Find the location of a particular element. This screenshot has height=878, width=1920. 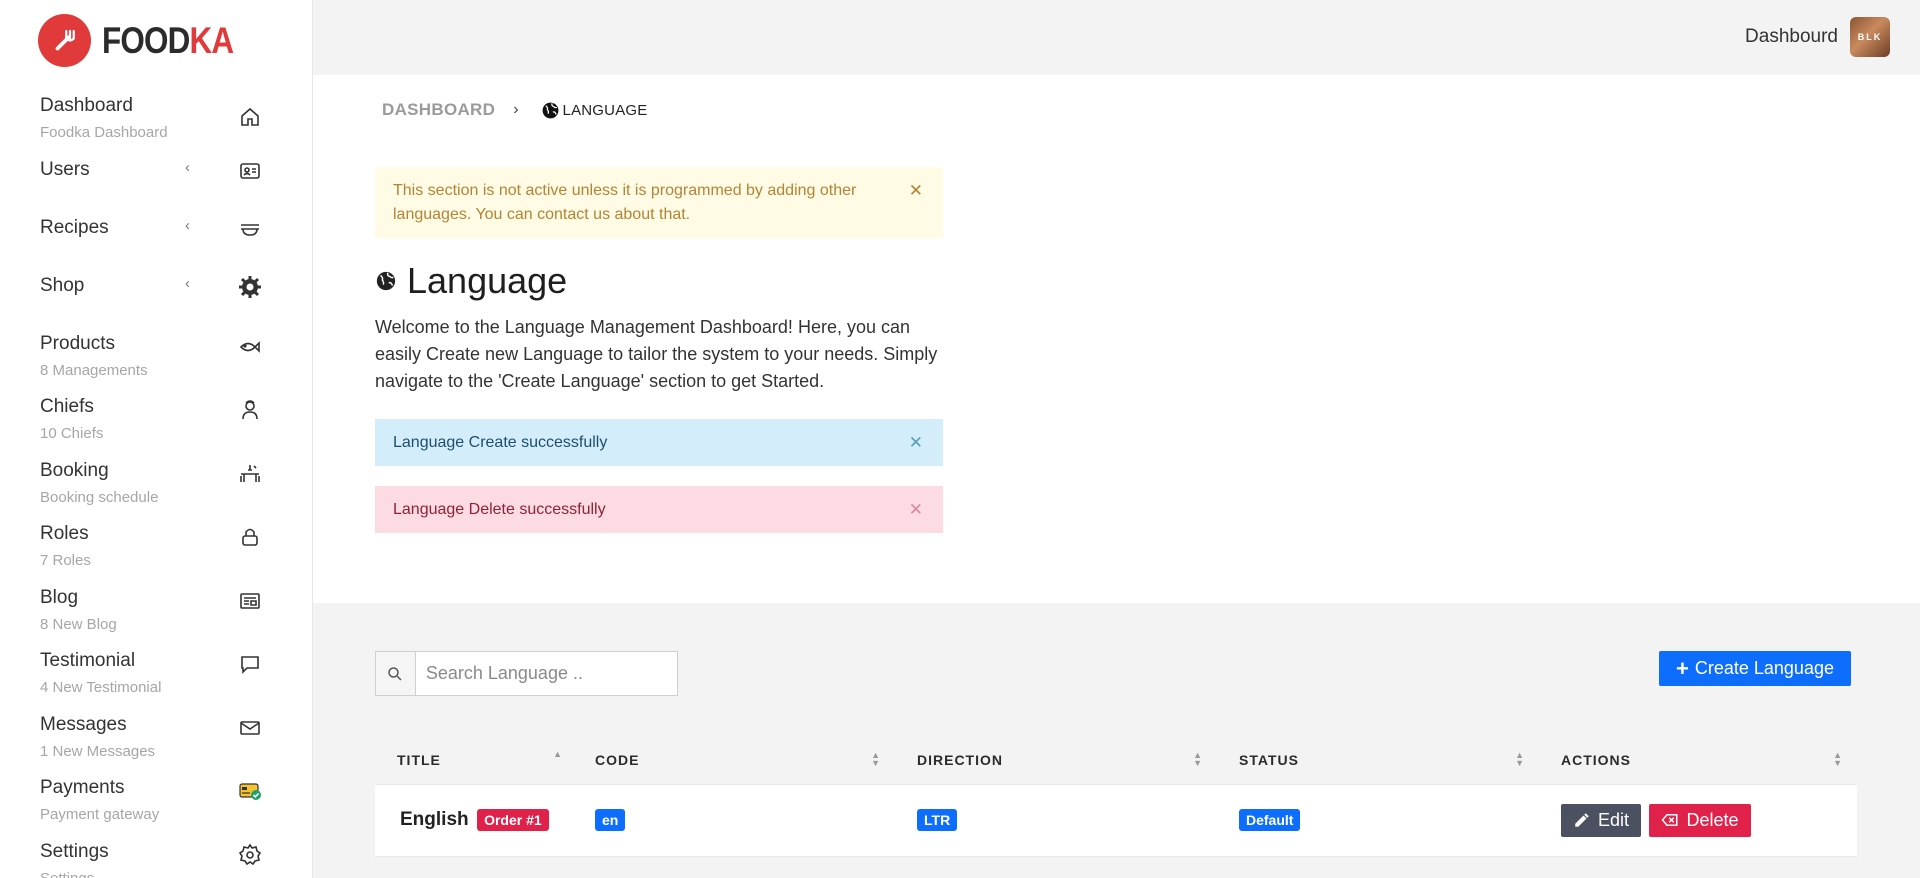

newspaper-icon is located at coordinates (250, 601).